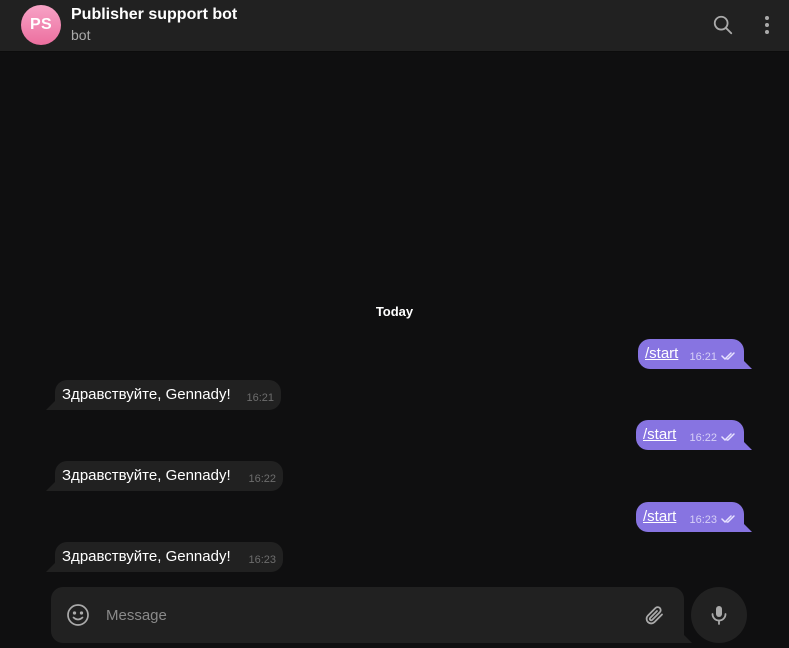 Image resolution: width=789 pixels, height=648 pixels. I want to click on outgoing-message: /start 16:22, so click(694, 435).